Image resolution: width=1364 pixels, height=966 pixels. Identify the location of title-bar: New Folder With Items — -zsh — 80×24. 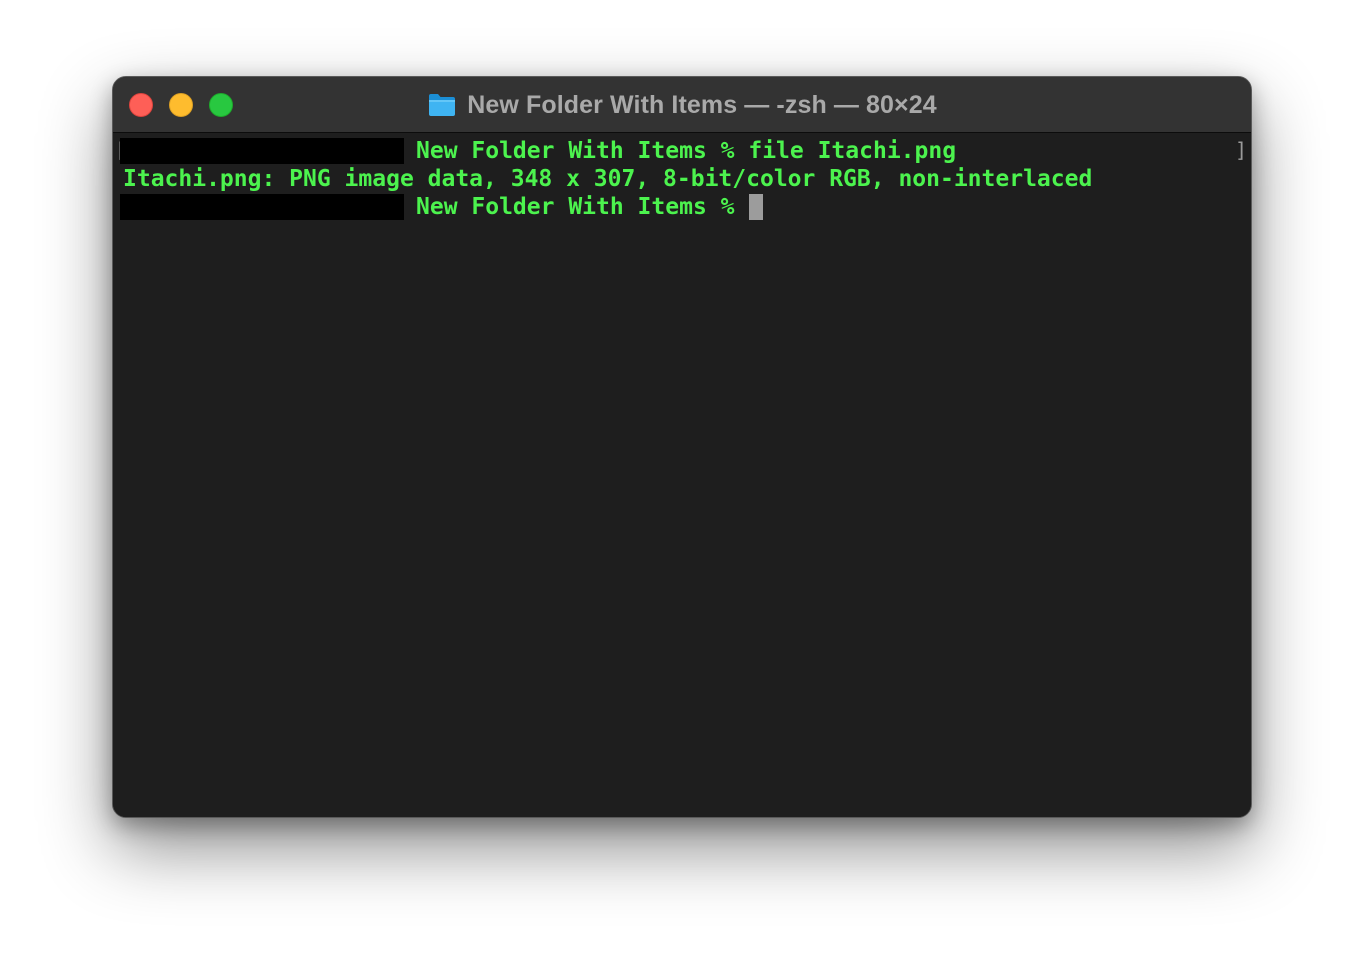
(682, 105).